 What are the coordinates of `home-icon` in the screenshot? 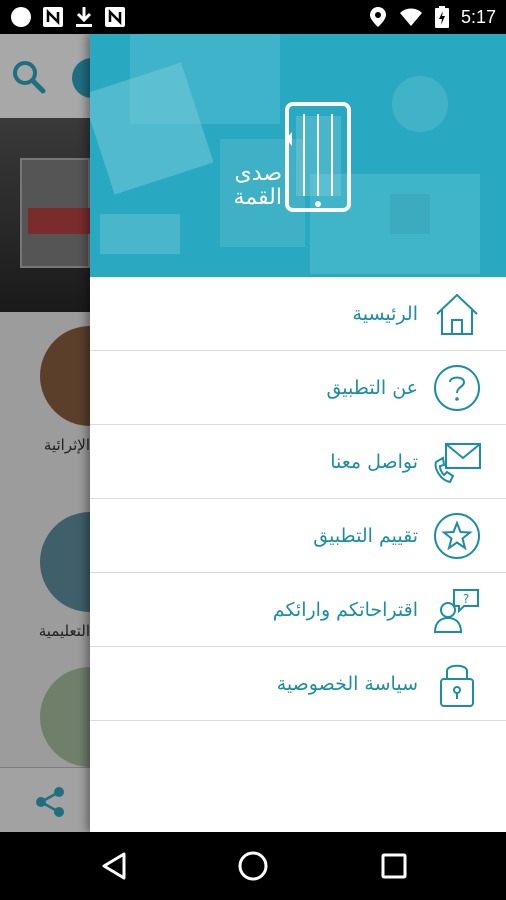 It's located at (457, 314).